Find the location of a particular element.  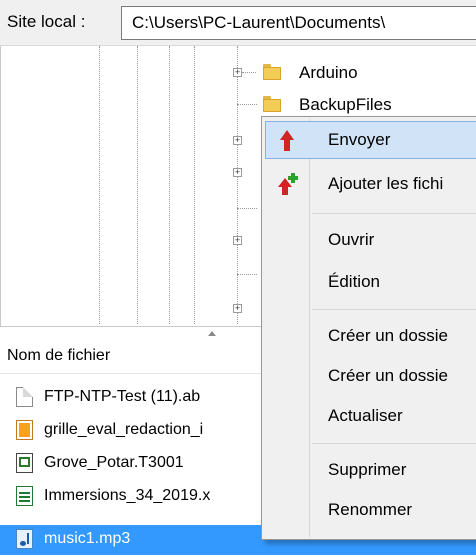

audio-file-icon is located at coordinates (24, 539).